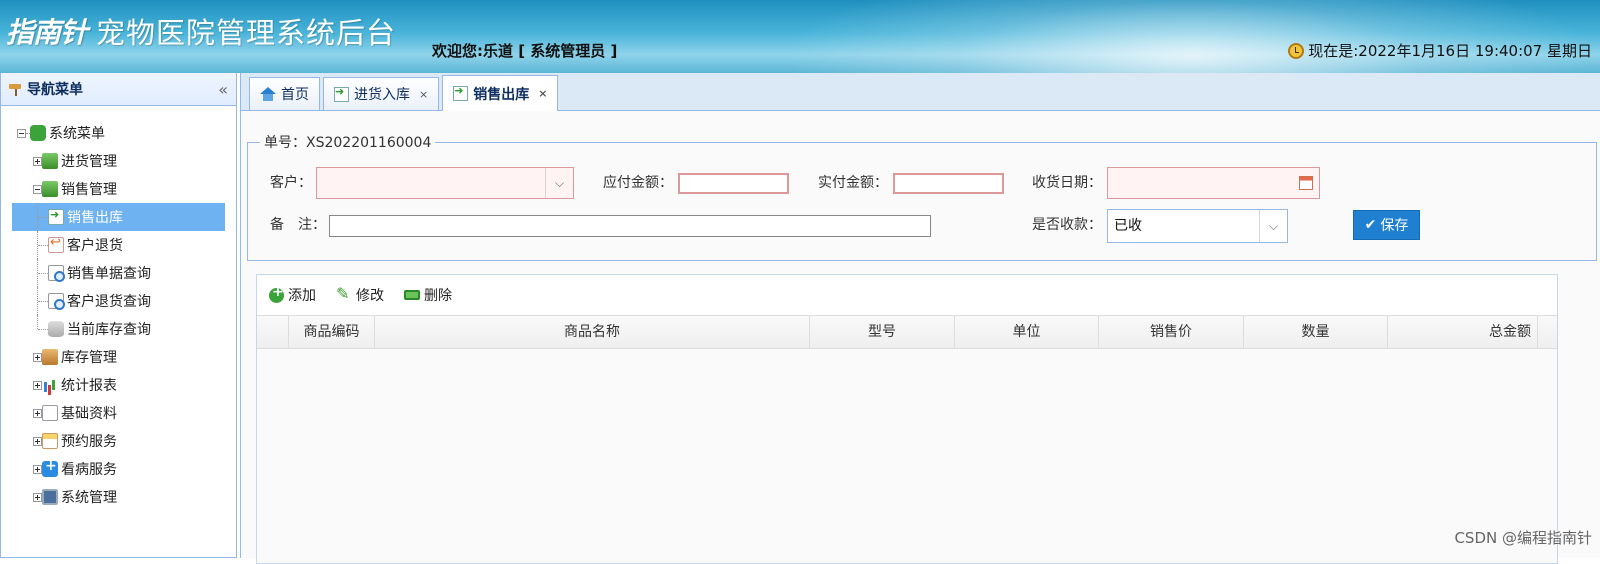 The height and width of the screenshot is (564, 1600). What do you see at coordinates (89, 470) in the screenshot?
I see `sidebar-item-label: 看病服务` at bounding box center [89, 470].